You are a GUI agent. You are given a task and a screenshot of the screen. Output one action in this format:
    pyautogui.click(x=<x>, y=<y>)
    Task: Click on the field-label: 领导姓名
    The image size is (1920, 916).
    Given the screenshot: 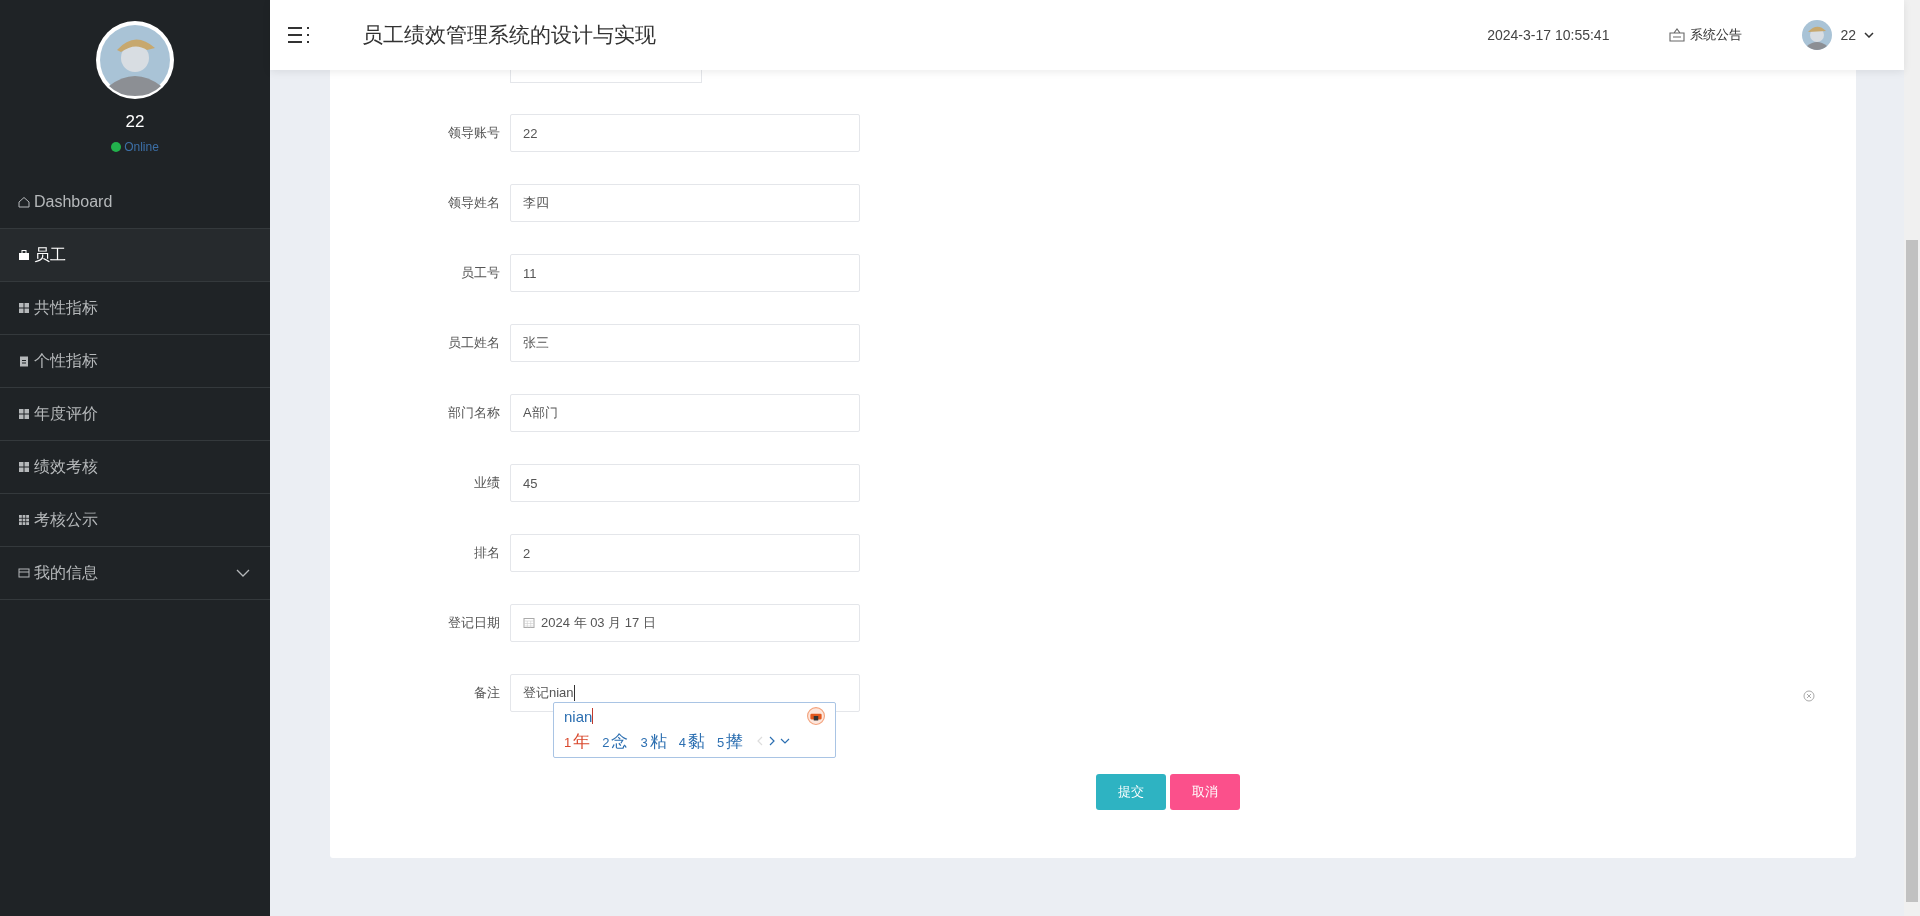 What is the action you would take?
    pyautogui.click(x=473, y=203)
    